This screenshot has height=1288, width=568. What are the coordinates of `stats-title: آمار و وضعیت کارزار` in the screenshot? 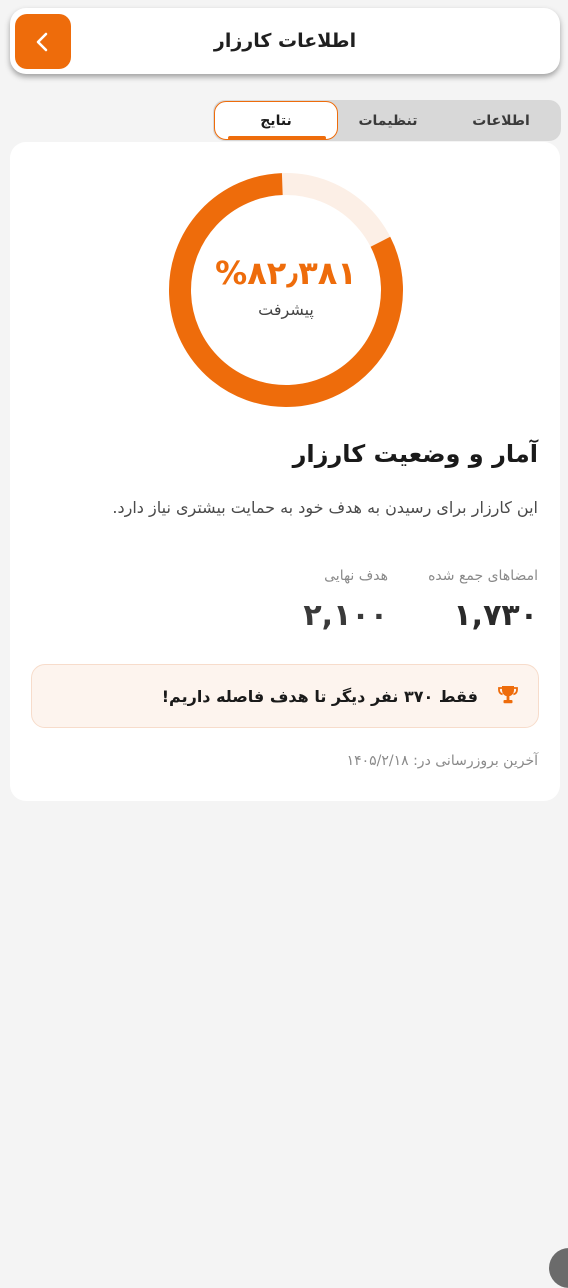 It's located at (415, 454).